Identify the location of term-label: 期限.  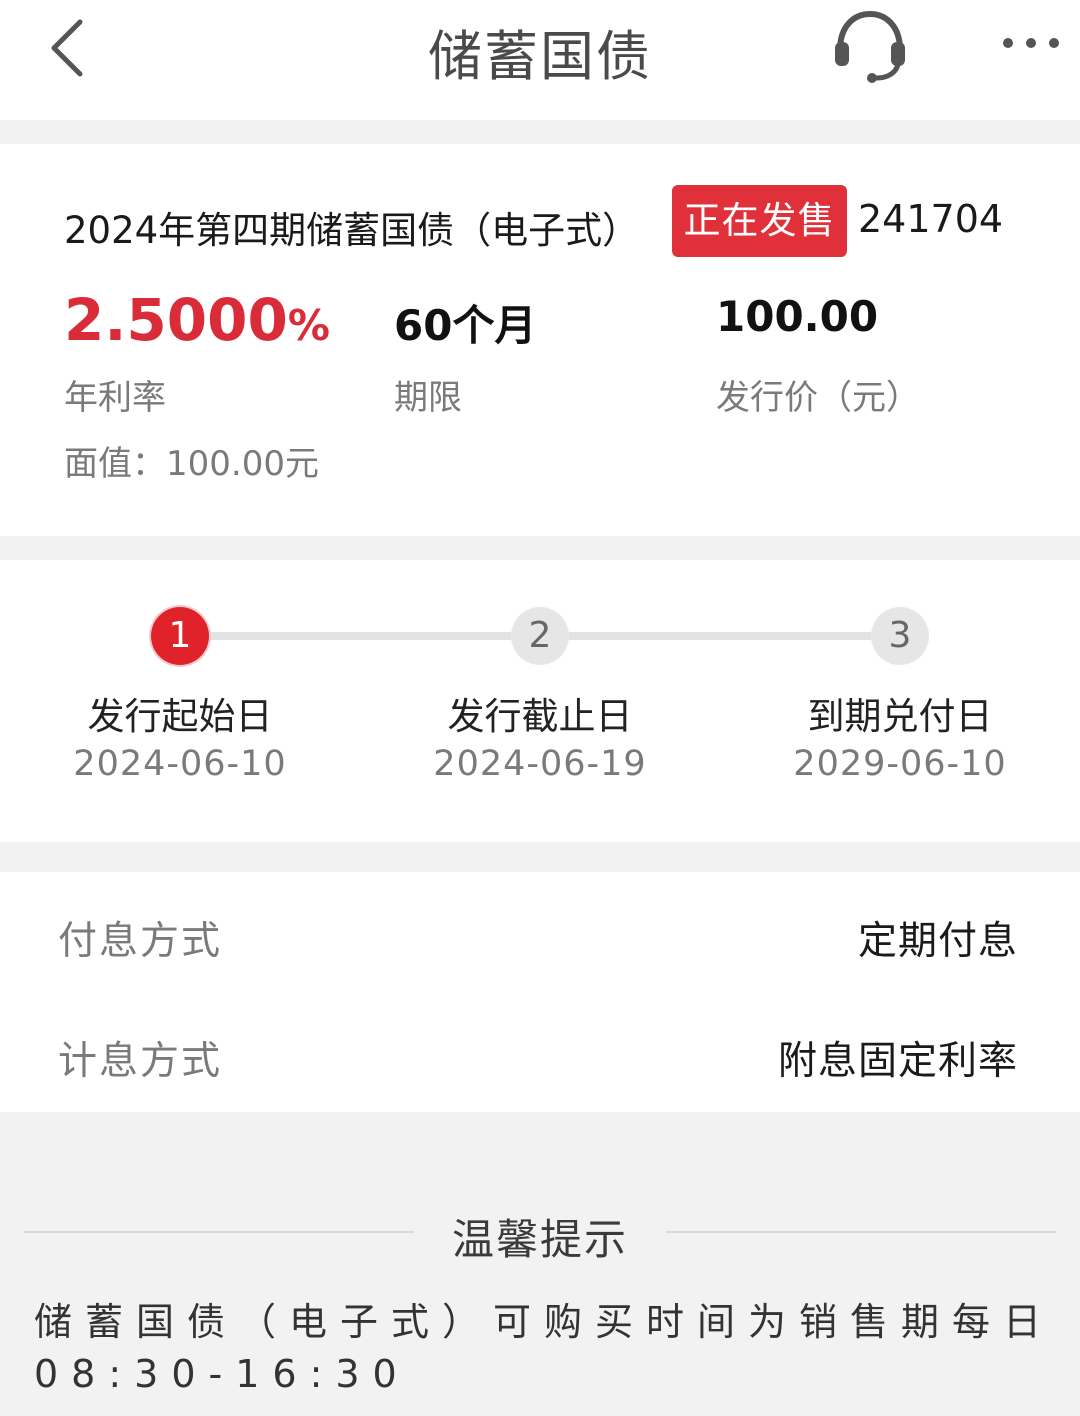
(428, 398).